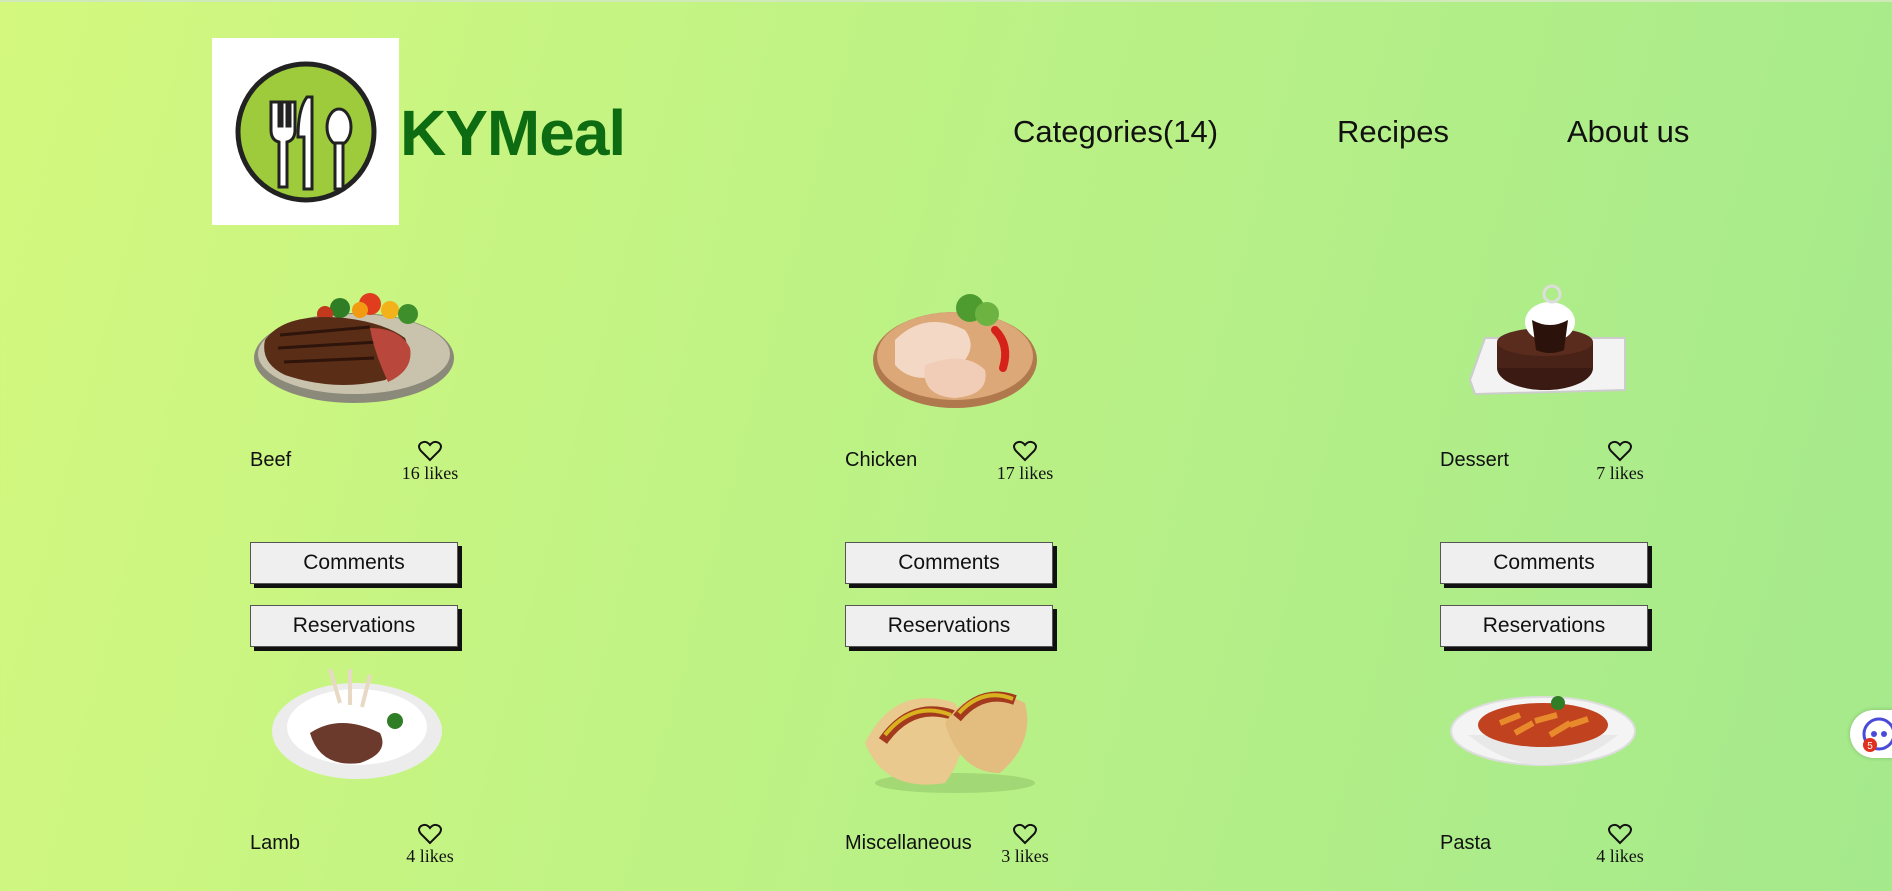  What do you see at coordinates (513, 133) in the screenshot?
I see `brand-title: KYMeal` at bounding box center [513, 133].